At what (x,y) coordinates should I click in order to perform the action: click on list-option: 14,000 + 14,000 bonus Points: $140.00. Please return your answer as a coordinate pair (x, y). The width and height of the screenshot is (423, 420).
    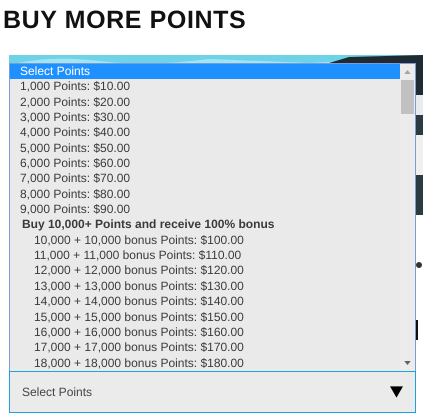
    Looking at the image, I should click on (205, 302).